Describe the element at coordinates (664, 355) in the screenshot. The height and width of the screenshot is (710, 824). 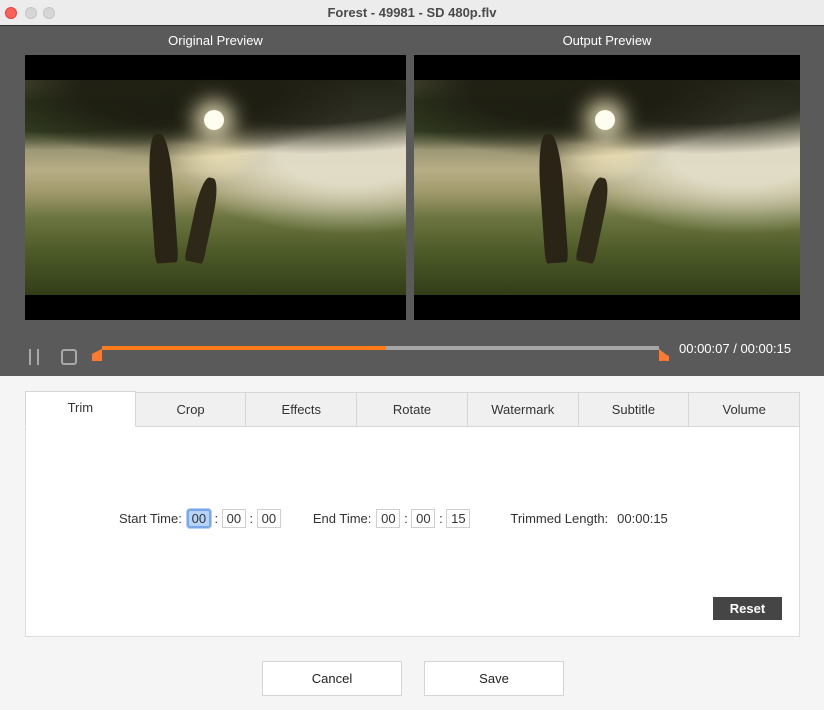
I see `trim-end-handle` at that location.